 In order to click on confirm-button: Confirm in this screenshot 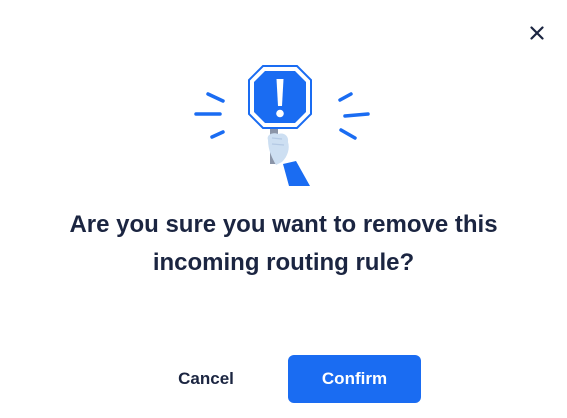, I will do `click(354, 379)`.